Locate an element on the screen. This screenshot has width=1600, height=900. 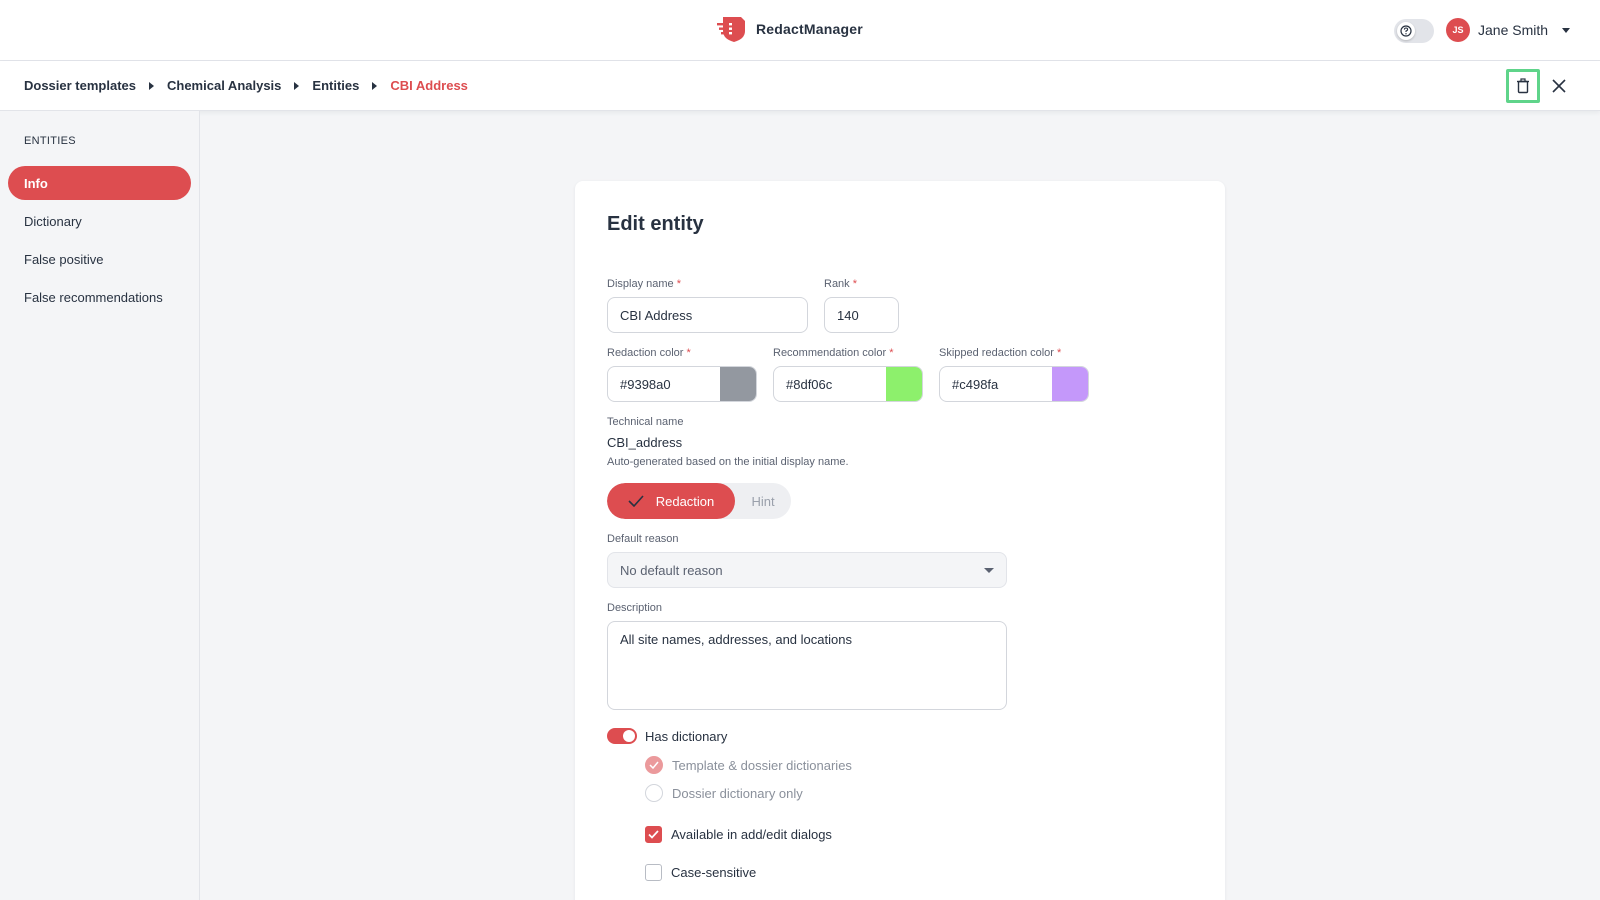
available-in-dialogs-label: Available in add/edit dialogs is located at coordinates (751, 834).